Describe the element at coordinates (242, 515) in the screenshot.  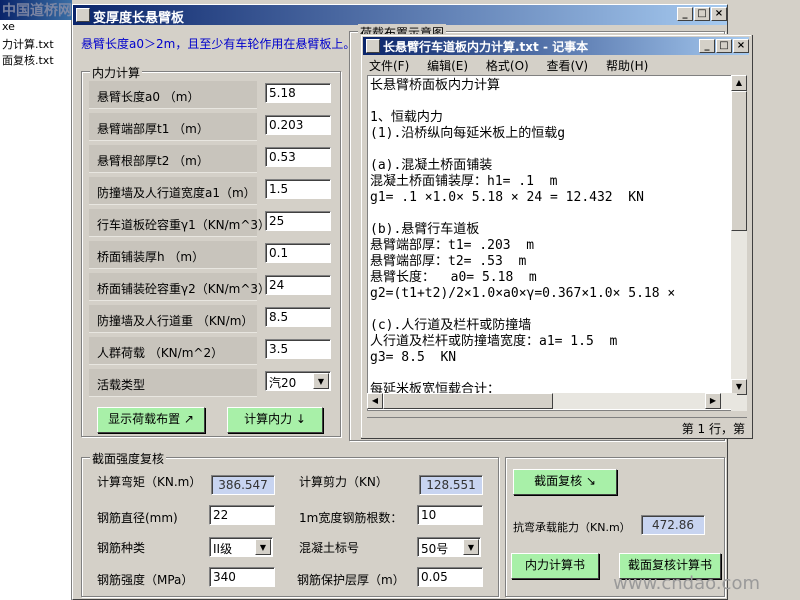
I see `rebar-diameter-input: 22` at that location.